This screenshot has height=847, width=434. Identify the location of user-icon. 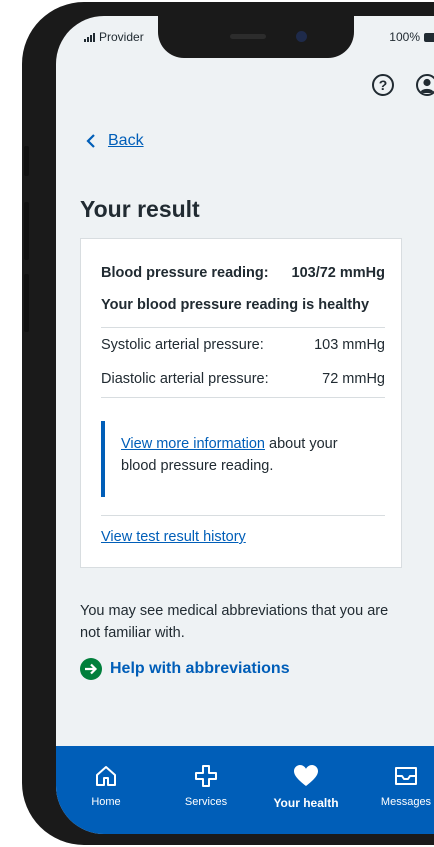
(427, 85).